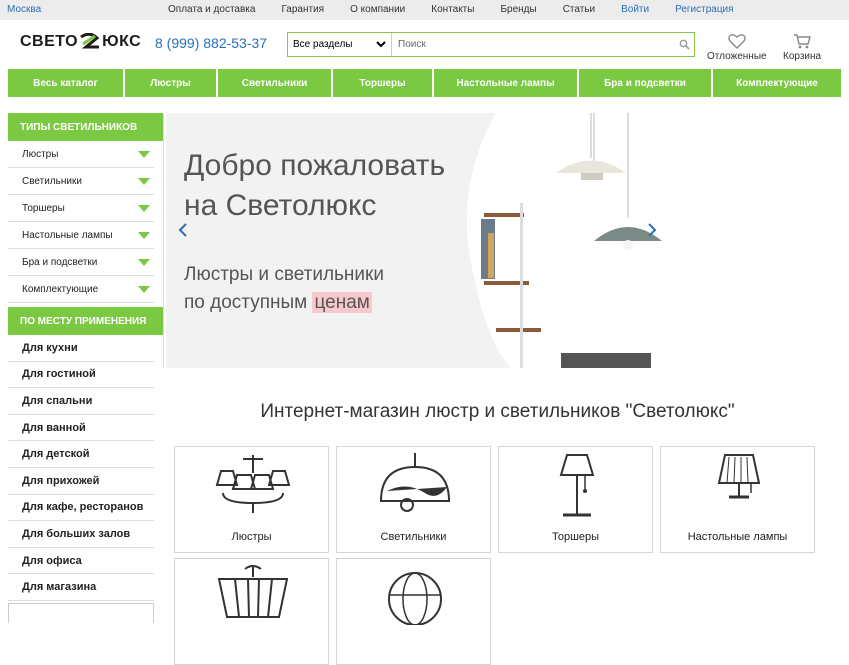 Image resolution: width=849 pixels, height=665 pixels. Describe the element at coordinates (81, 534) in the screenshot. I see `sidebar-item-large-halls: Для больших залов` at that location.